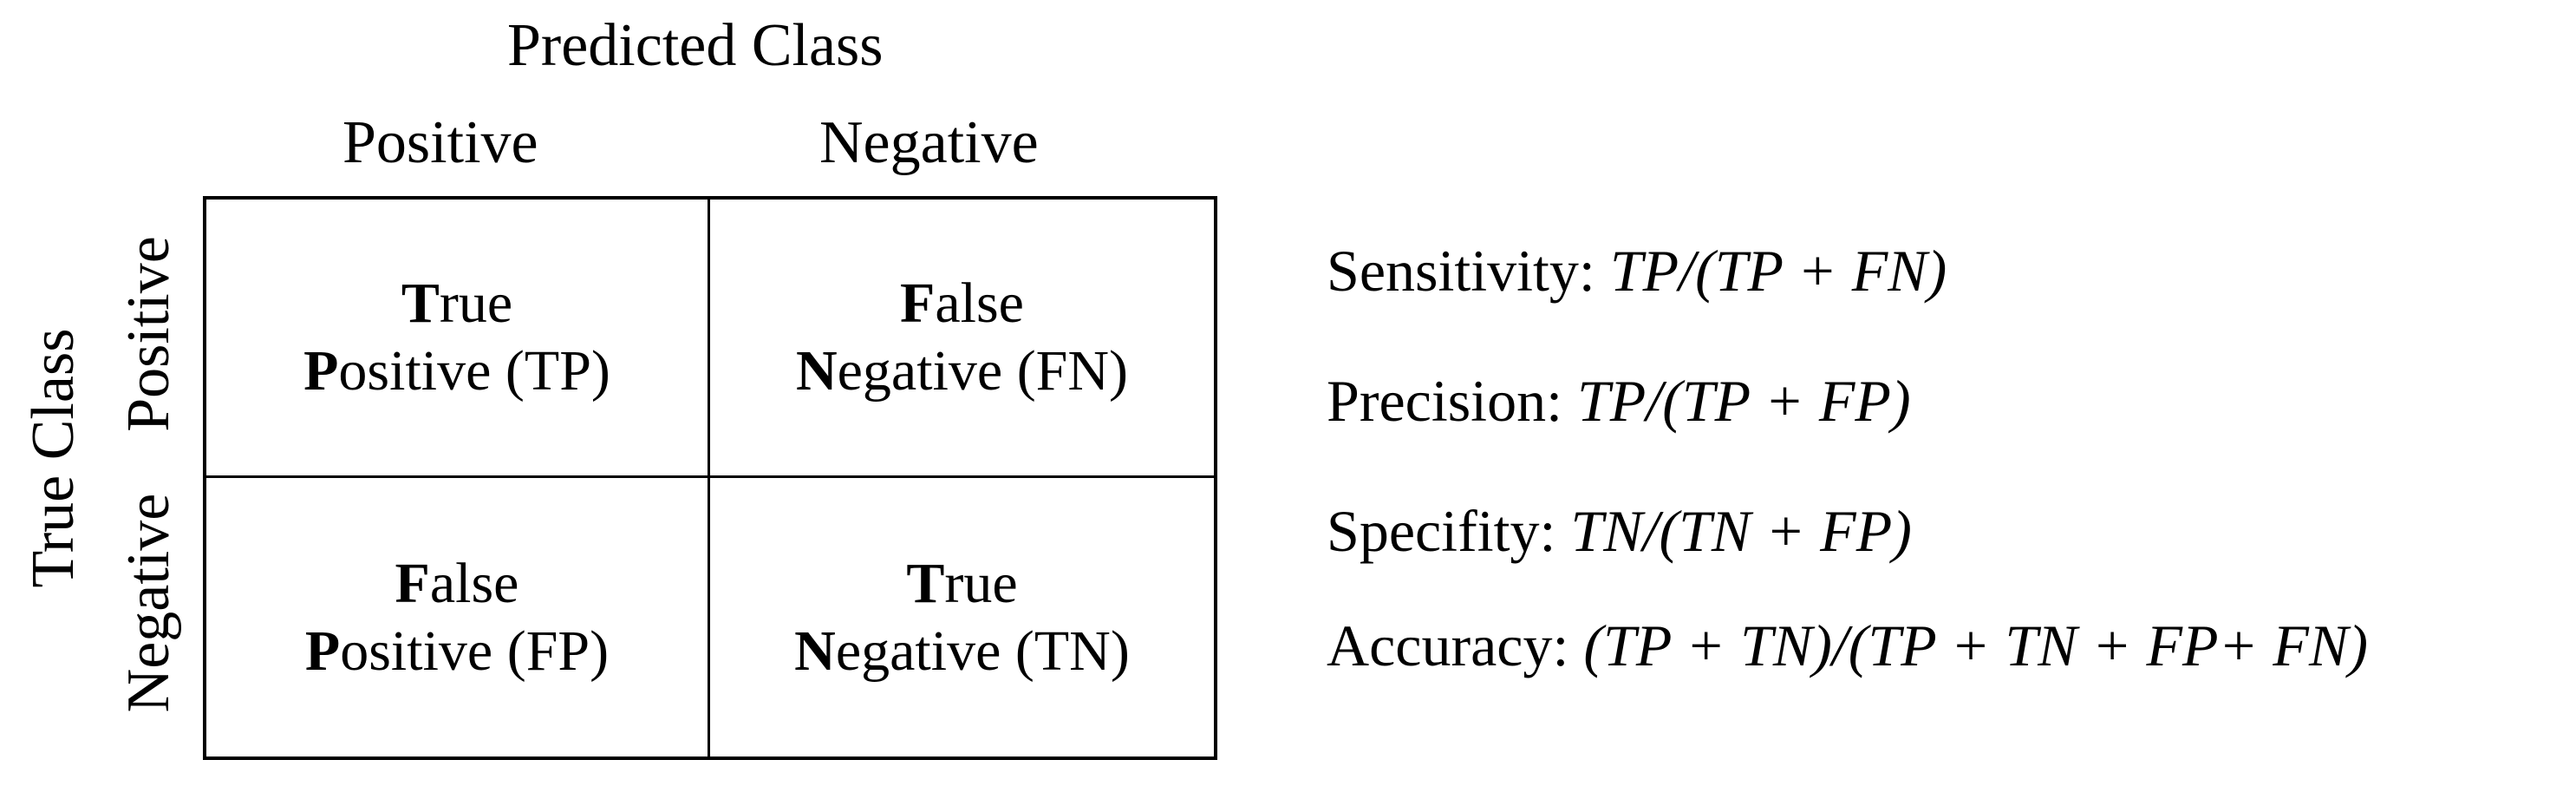 The image size is (2576, 786). Describe the element at coordinates (458, 617) in the screenshot. I see `cell-false-positive: False Positive (FP)` at that location.